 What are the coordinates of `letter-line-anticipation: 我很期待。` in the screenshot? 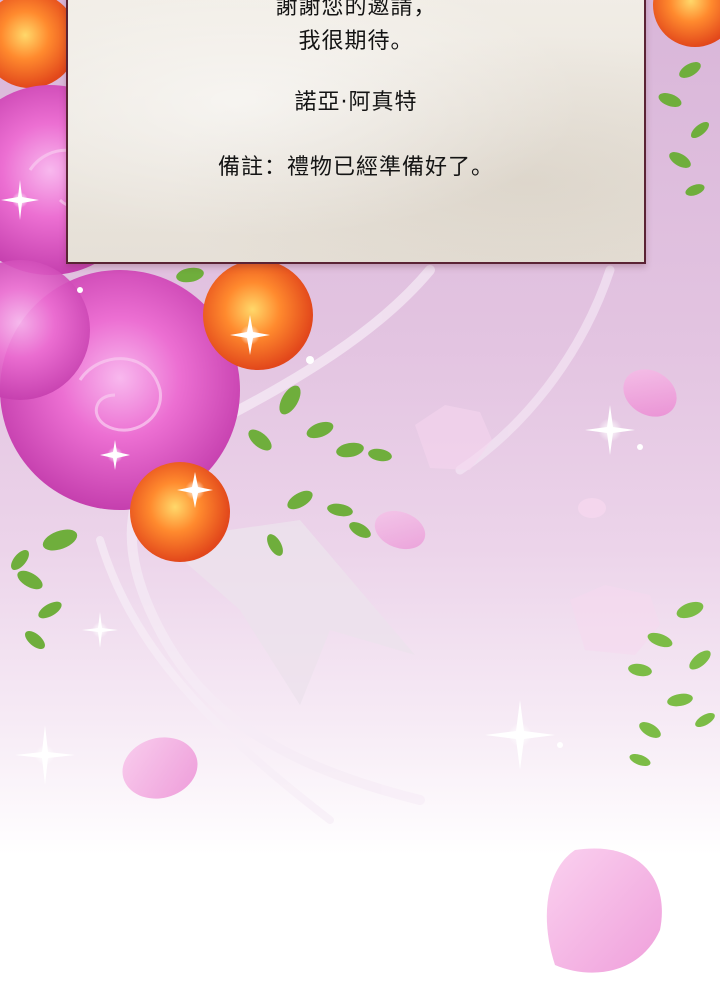 It's located at (356, 41).